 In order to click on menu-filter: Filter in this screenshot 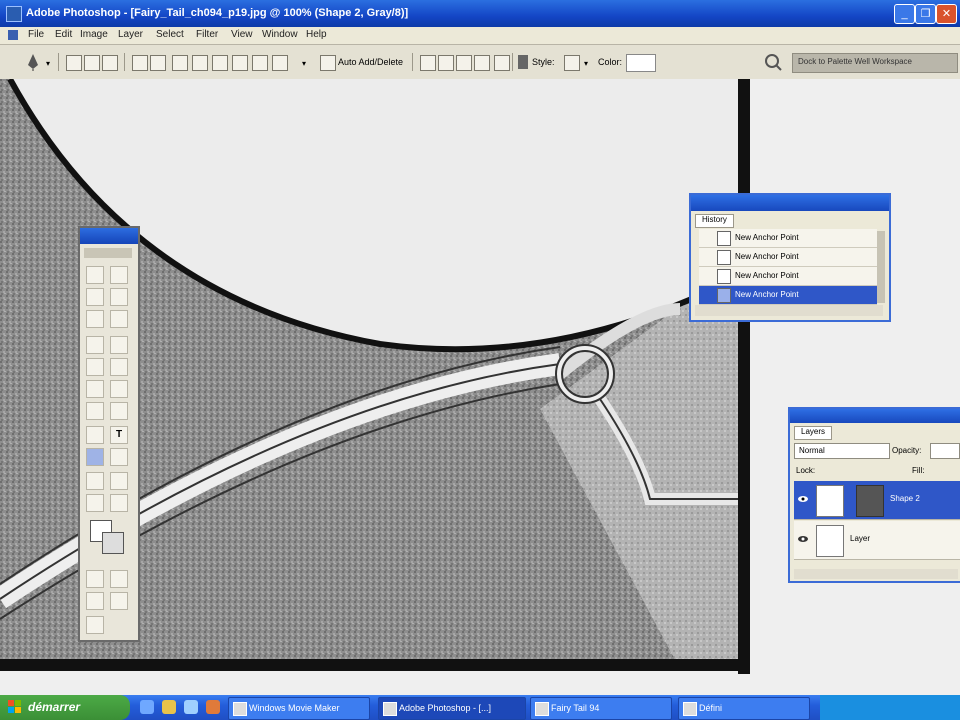, I will do `click(207, 34)`.